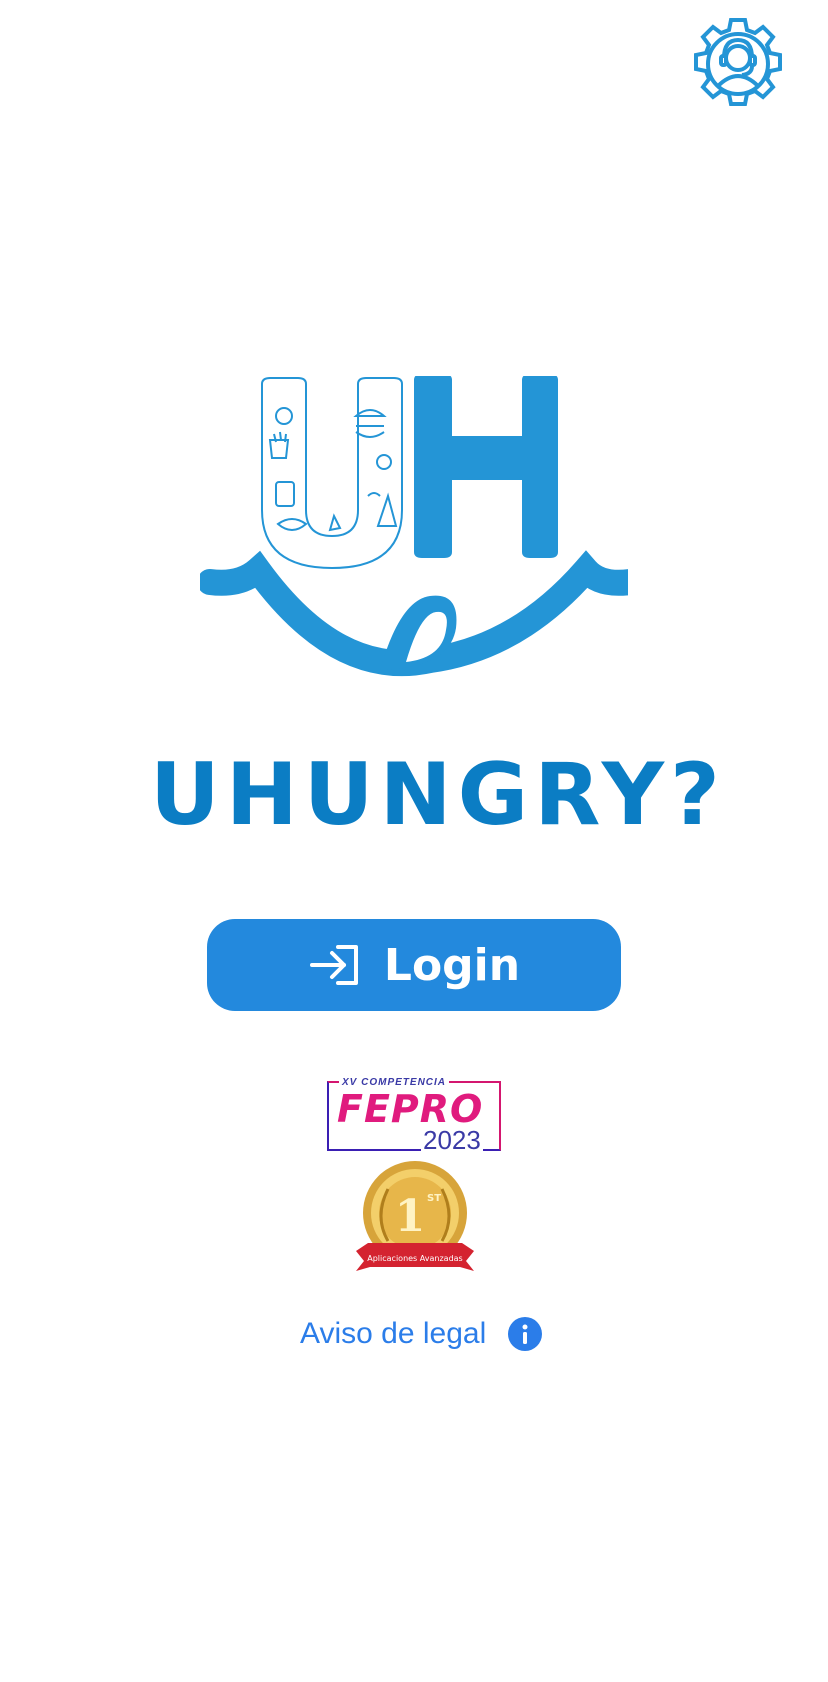 The width and height of the screenshot is (828, 1682). What do you see at coordinates (333, 965) in the screenshot?
I see `login-arrow-icon` at bounding box center [333, 965].